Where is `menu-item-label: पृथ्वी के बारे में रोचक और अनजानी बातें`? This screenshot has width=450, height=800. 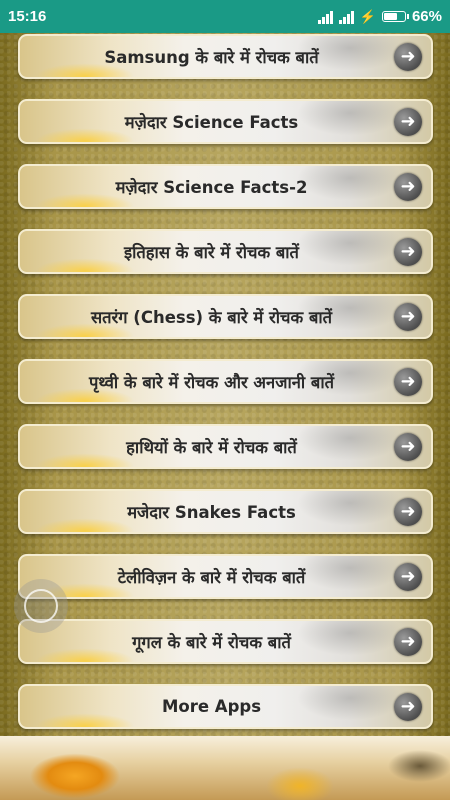
menu-item-label: पृथ्वी के बारे में रोचक और अनजानी बातें is located at coordinates (211, 382).